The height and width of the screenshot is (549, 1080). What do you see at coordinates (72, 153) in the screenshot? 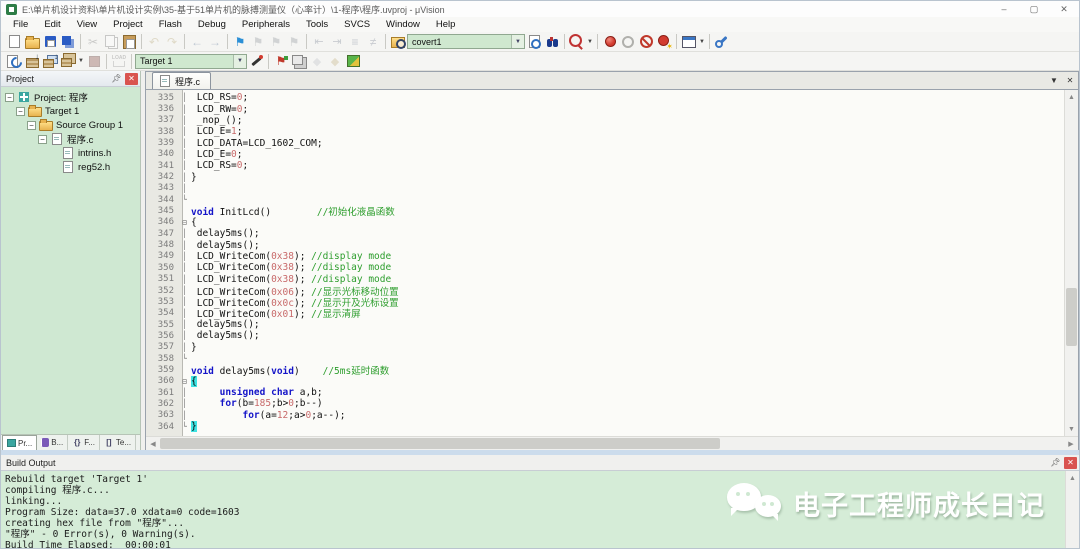
I see `tree-item: intrins.h` at bounding box center [72, 153].